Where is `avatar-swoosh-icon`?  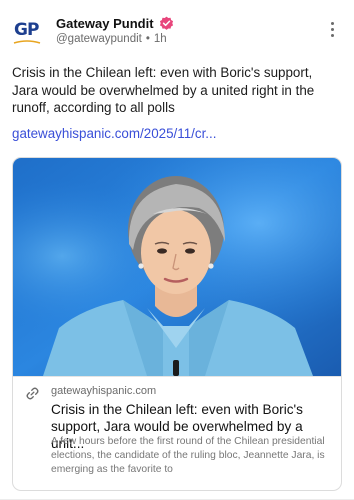 avatar-swoosh-icon is located at coordinates (27, 42).